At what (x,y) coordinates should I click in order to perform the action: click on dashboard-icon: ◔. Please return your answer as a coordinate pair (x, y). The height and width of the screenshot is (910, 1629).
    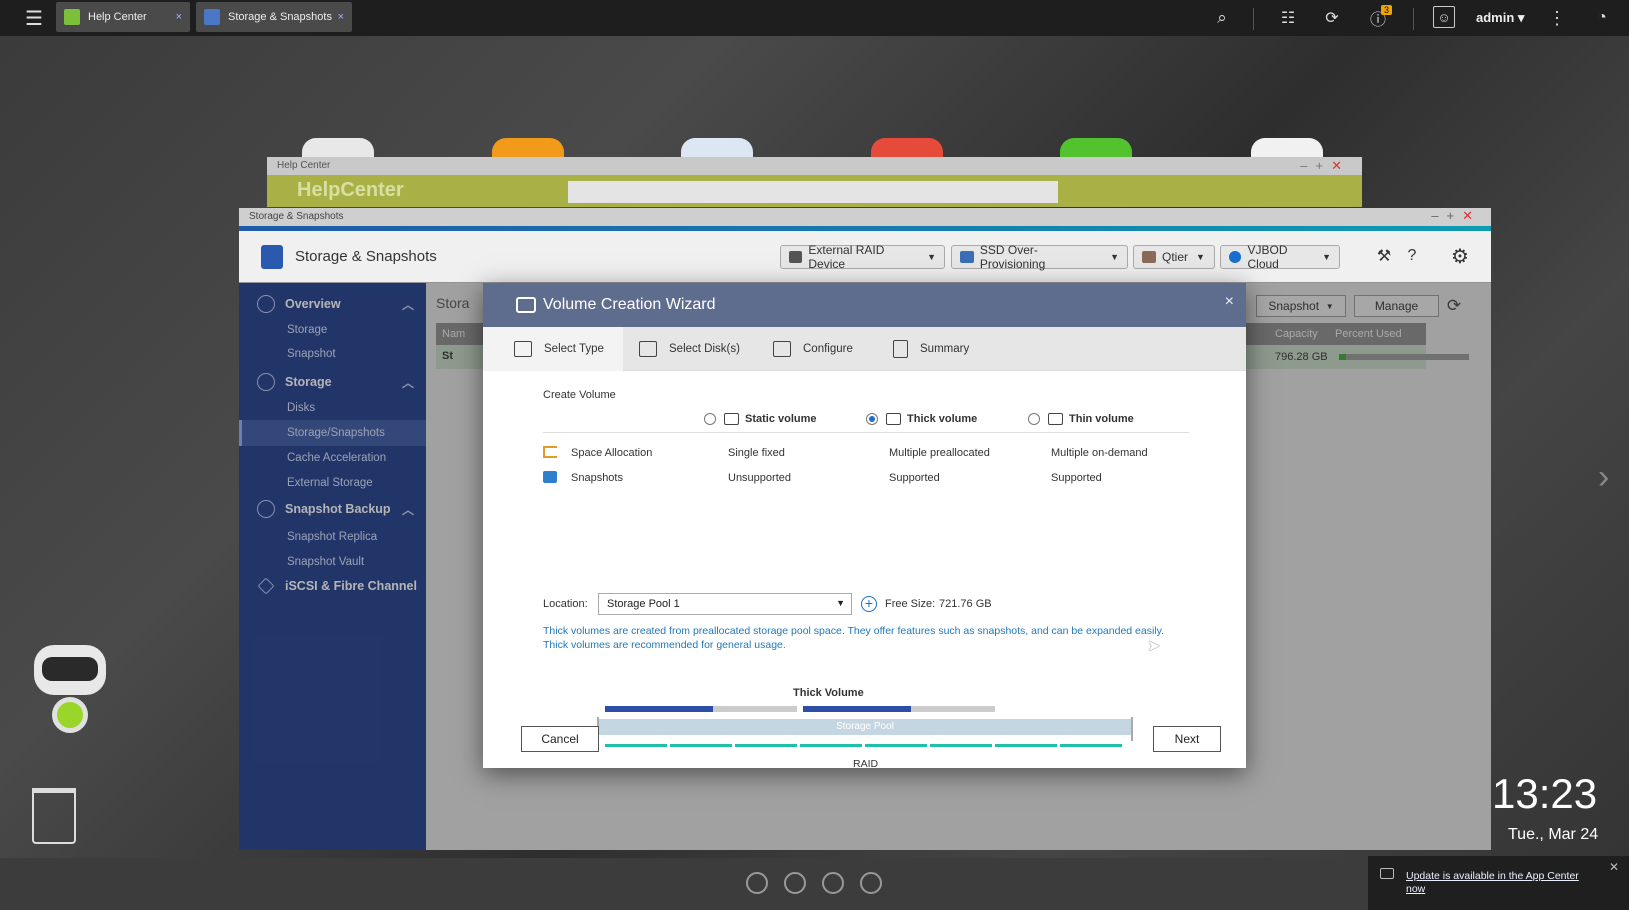
    Looking at the image, I should click on (1602, 18).